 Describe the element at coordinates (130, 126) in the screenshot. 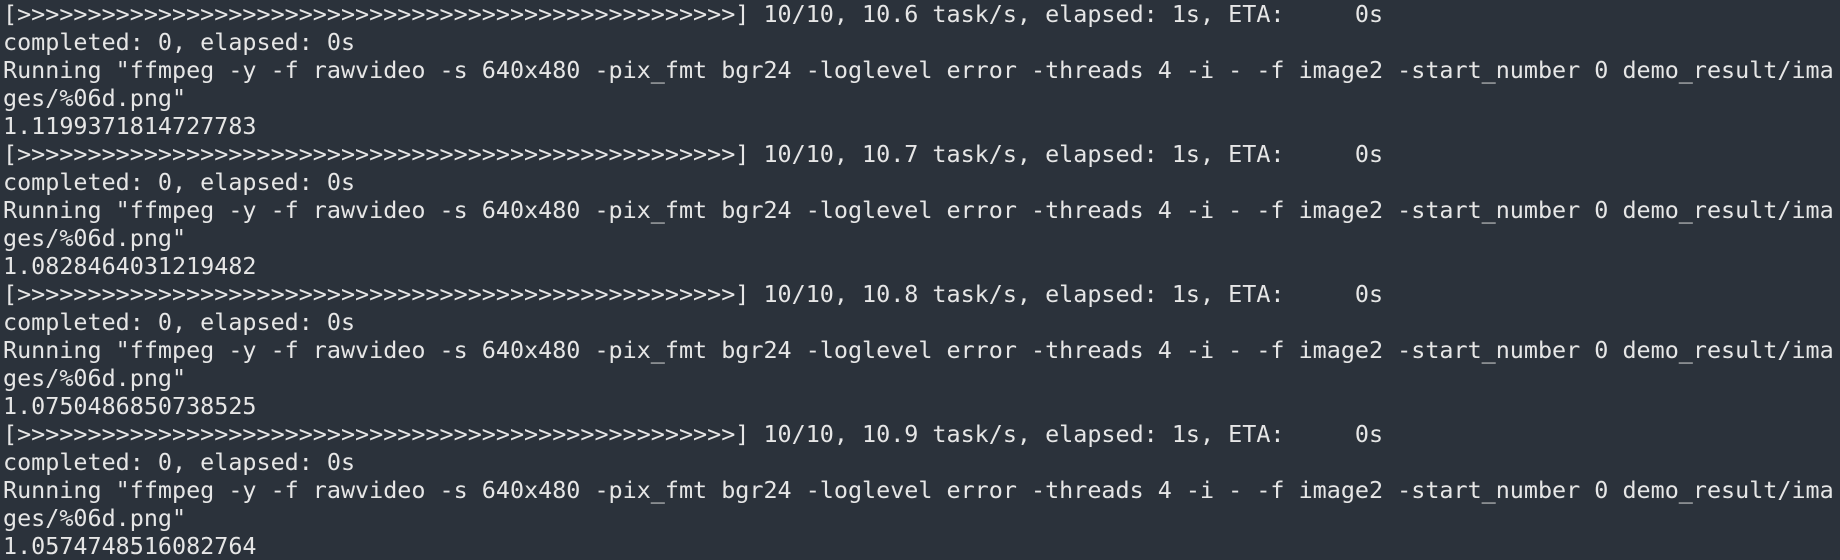

I see `timing-value-line: 1.1199371814727783` at that location.